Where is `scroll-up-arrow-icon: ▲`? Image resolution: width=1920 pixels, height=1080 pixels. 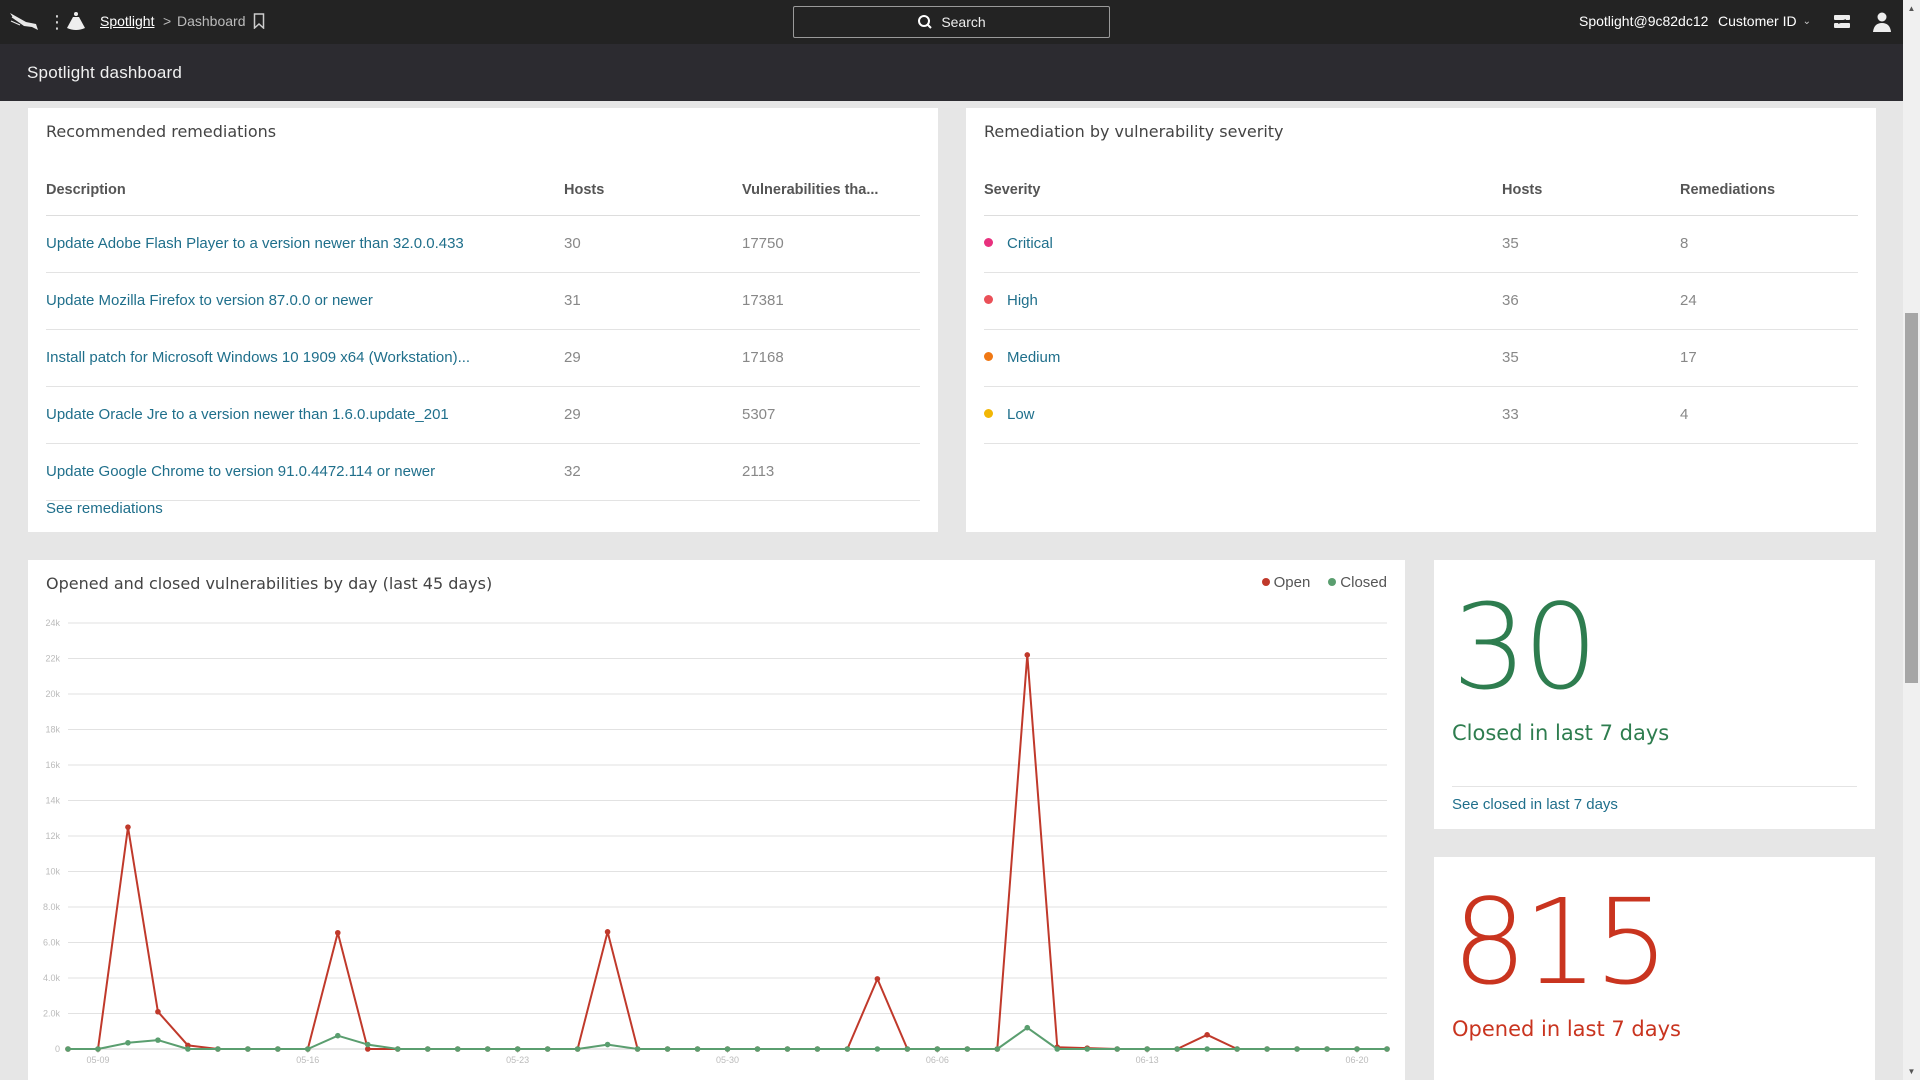 scroll-up-arrow-icon: ▲ is located at coordinates (1911, 8).